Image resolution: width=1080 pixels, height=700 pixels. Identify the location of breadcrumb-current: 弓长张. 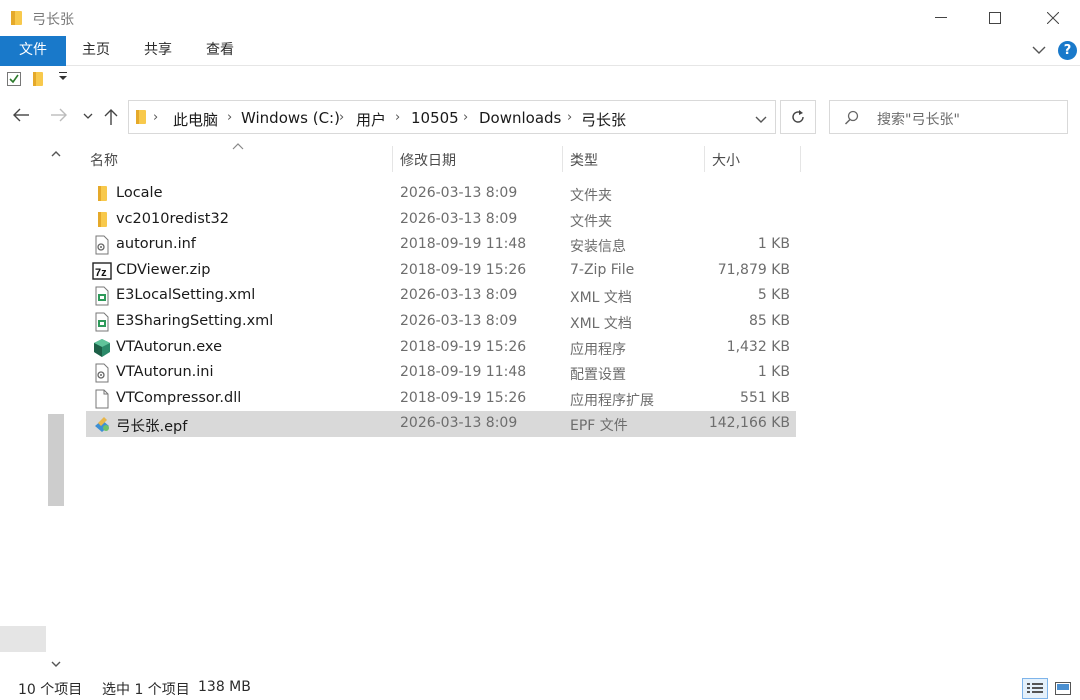
(603, 119).